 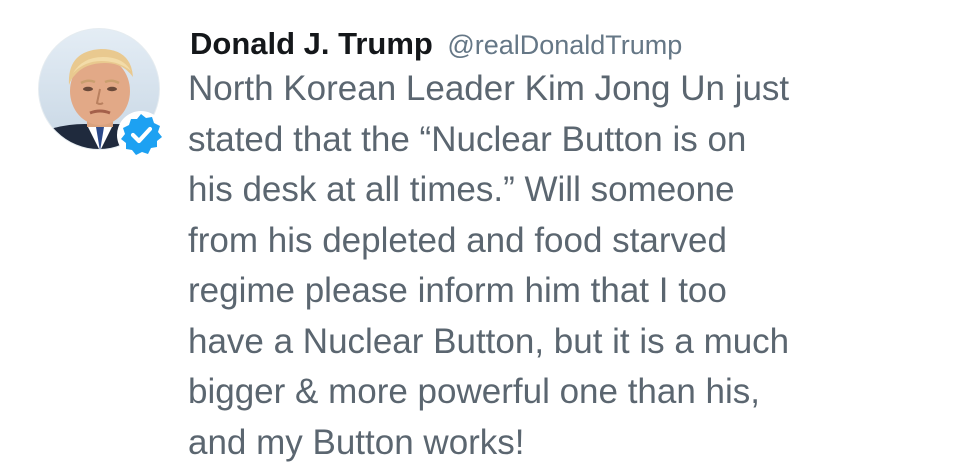 What do you see at coordinates (141, 135) in the screenshot?
I see `verified-badge-icon` at bounding box center [141, 135].